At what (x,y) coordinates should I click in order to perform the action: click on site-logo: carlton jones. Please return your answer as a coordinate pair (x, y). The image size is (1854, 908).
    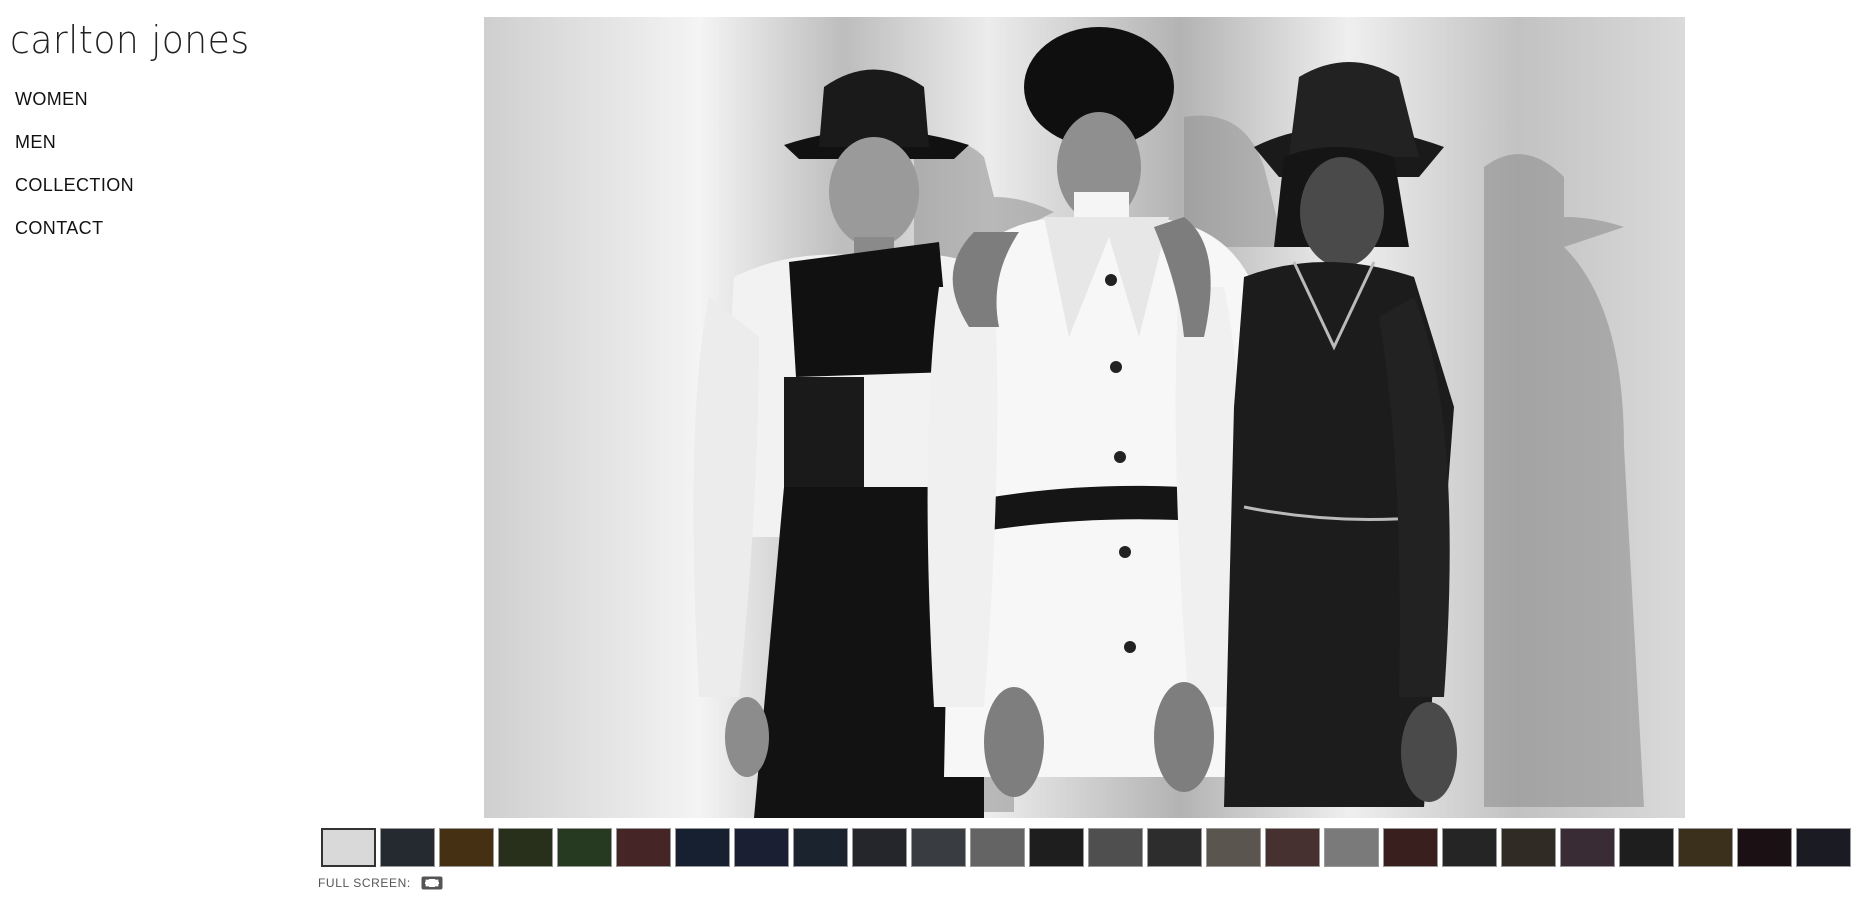
    Looking at the image, I should click on (130, 40).